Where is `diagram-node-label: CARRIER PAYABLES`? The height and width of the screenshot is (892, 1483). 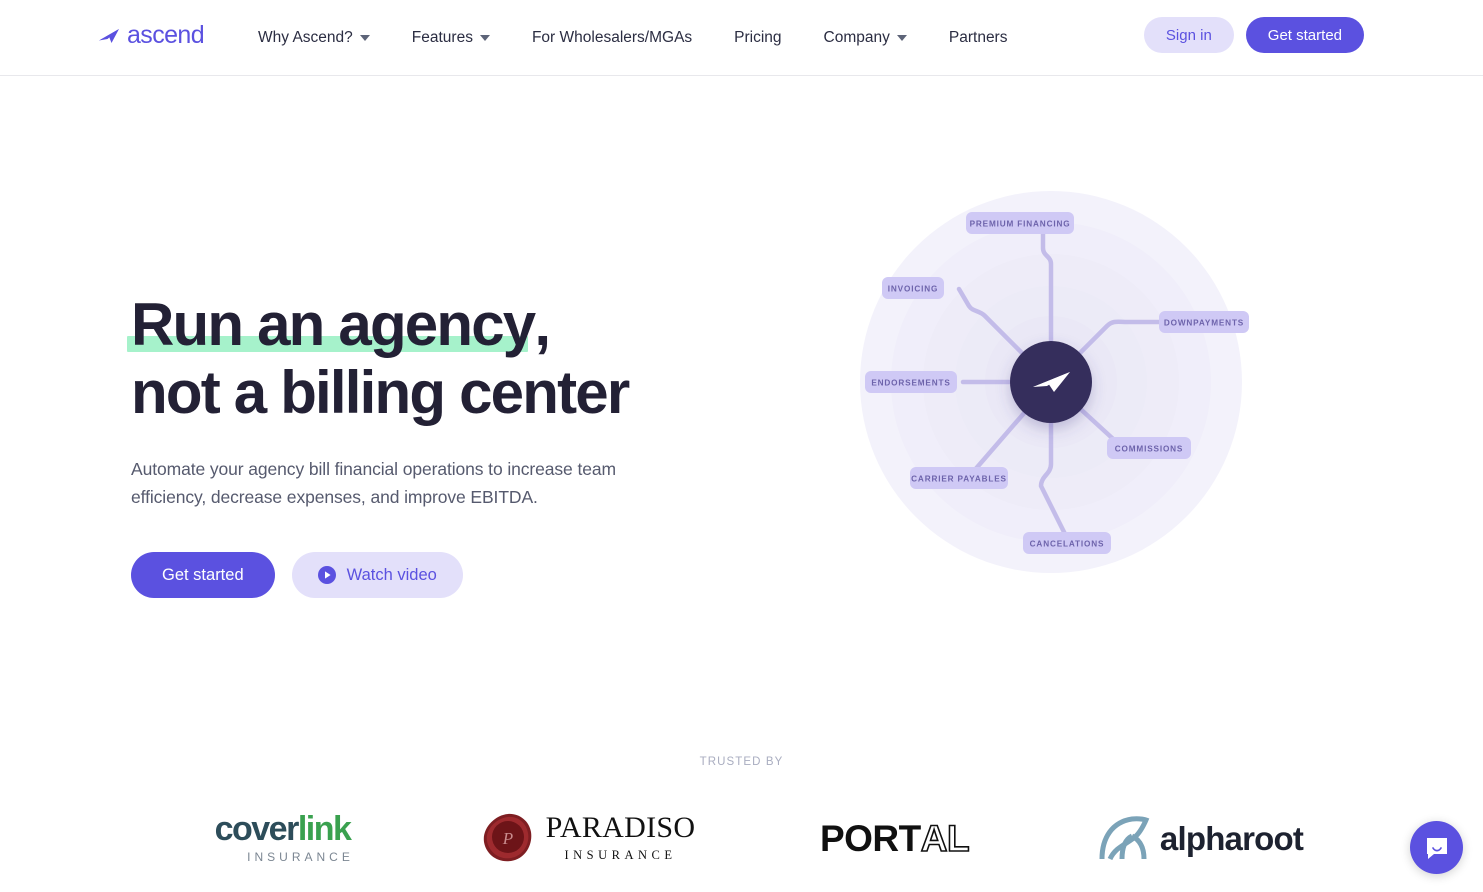
diagram-node-label: CARRIER PAYABLES is located at coordinates (959, 479).